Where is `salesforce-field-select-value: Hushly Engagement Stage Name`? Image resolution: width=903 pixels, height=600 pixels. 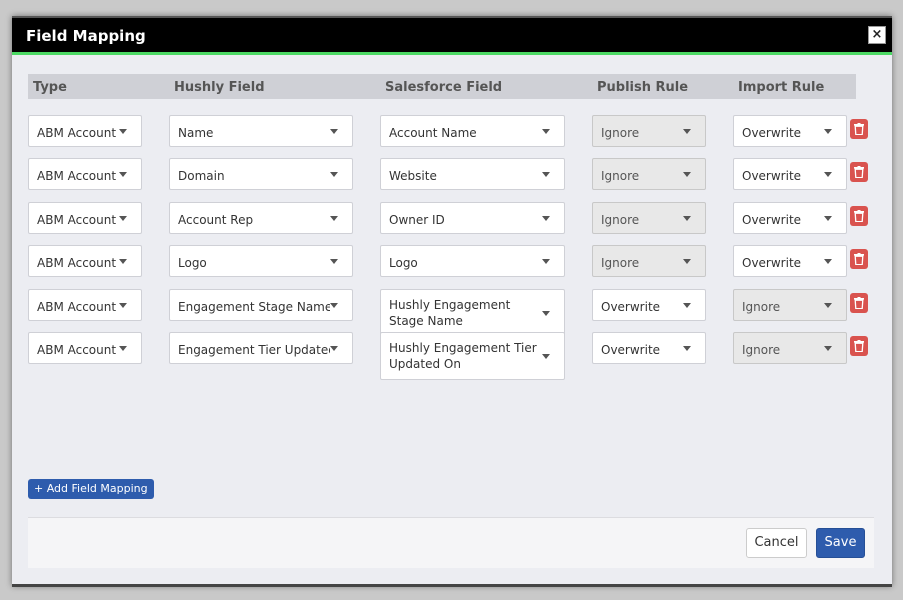 salesforce-field-select-value: Hushly Engagement Stage Name is located at coordinates (450, 313).